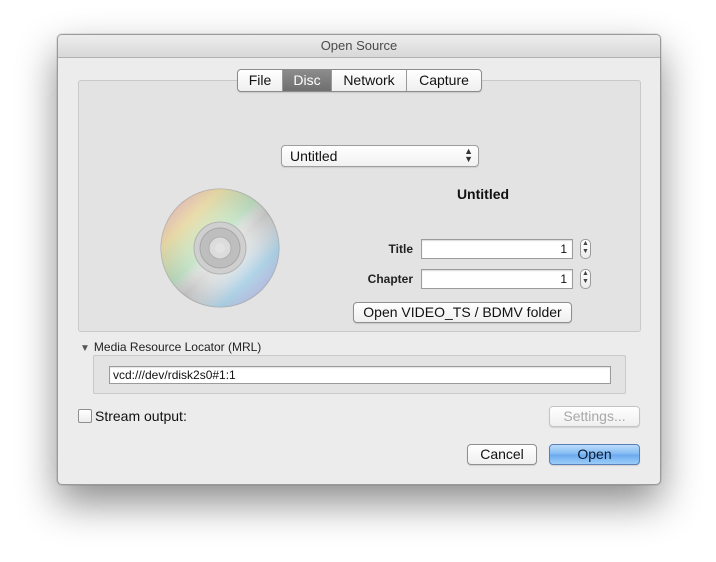  What do you see at coordinates (502, 454) in the screenshot?
I see `cancel-button: Cancel` at bounding box center [502, 454].